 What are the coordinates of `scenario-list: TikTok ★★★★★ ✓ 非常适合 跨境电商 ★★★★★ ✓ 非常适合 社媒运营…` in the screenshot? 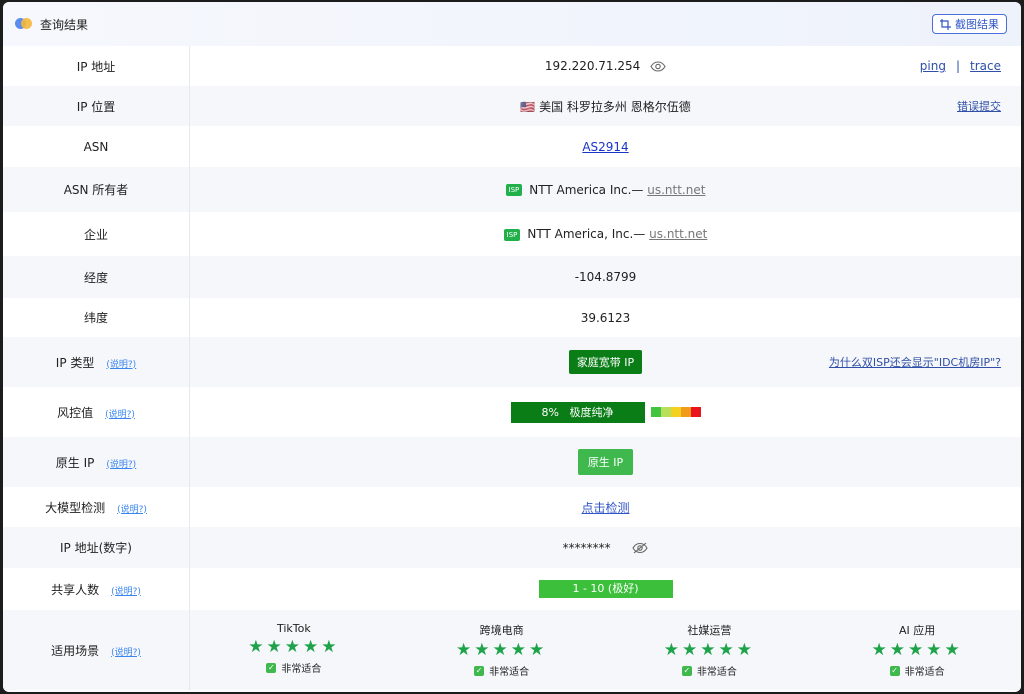 It's located at (605, 650).